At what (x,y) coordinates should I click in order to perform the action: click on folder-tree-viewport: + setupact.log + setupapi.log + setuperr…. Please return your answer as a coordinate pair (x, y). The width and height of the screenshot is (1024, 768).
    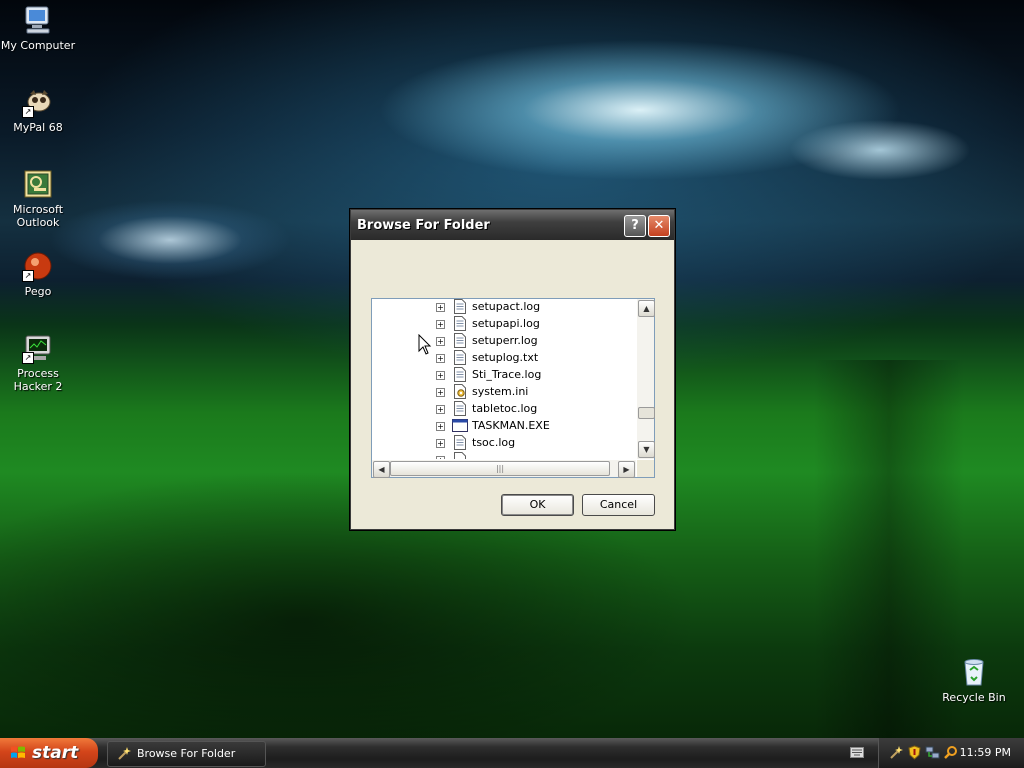
    Looking at the image, I should click on (504, 379).